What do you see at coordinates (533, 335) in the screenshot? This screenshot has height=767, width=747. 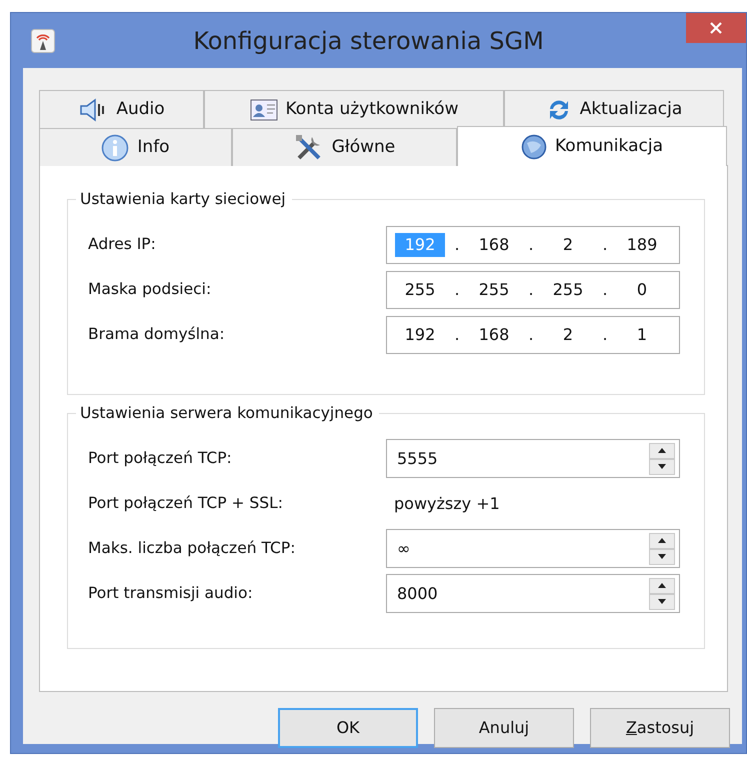 I see `ip-address-field: 192 . 168 . 2 . 1` at bounding box center [533, 335].